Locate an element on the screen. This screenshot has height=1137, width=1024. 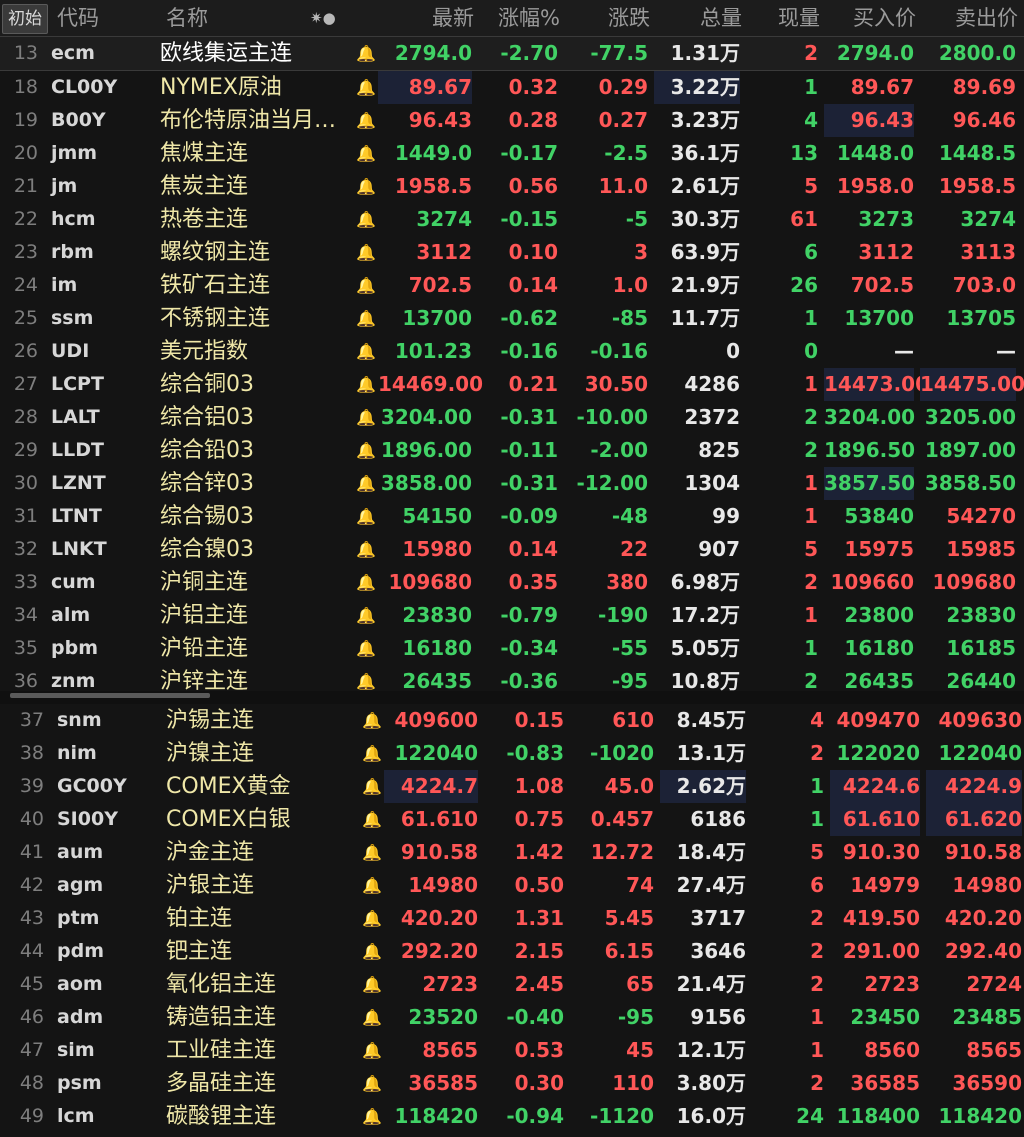
instrument-name: 多晶硅主连 is located at coordinates (262, 1083).